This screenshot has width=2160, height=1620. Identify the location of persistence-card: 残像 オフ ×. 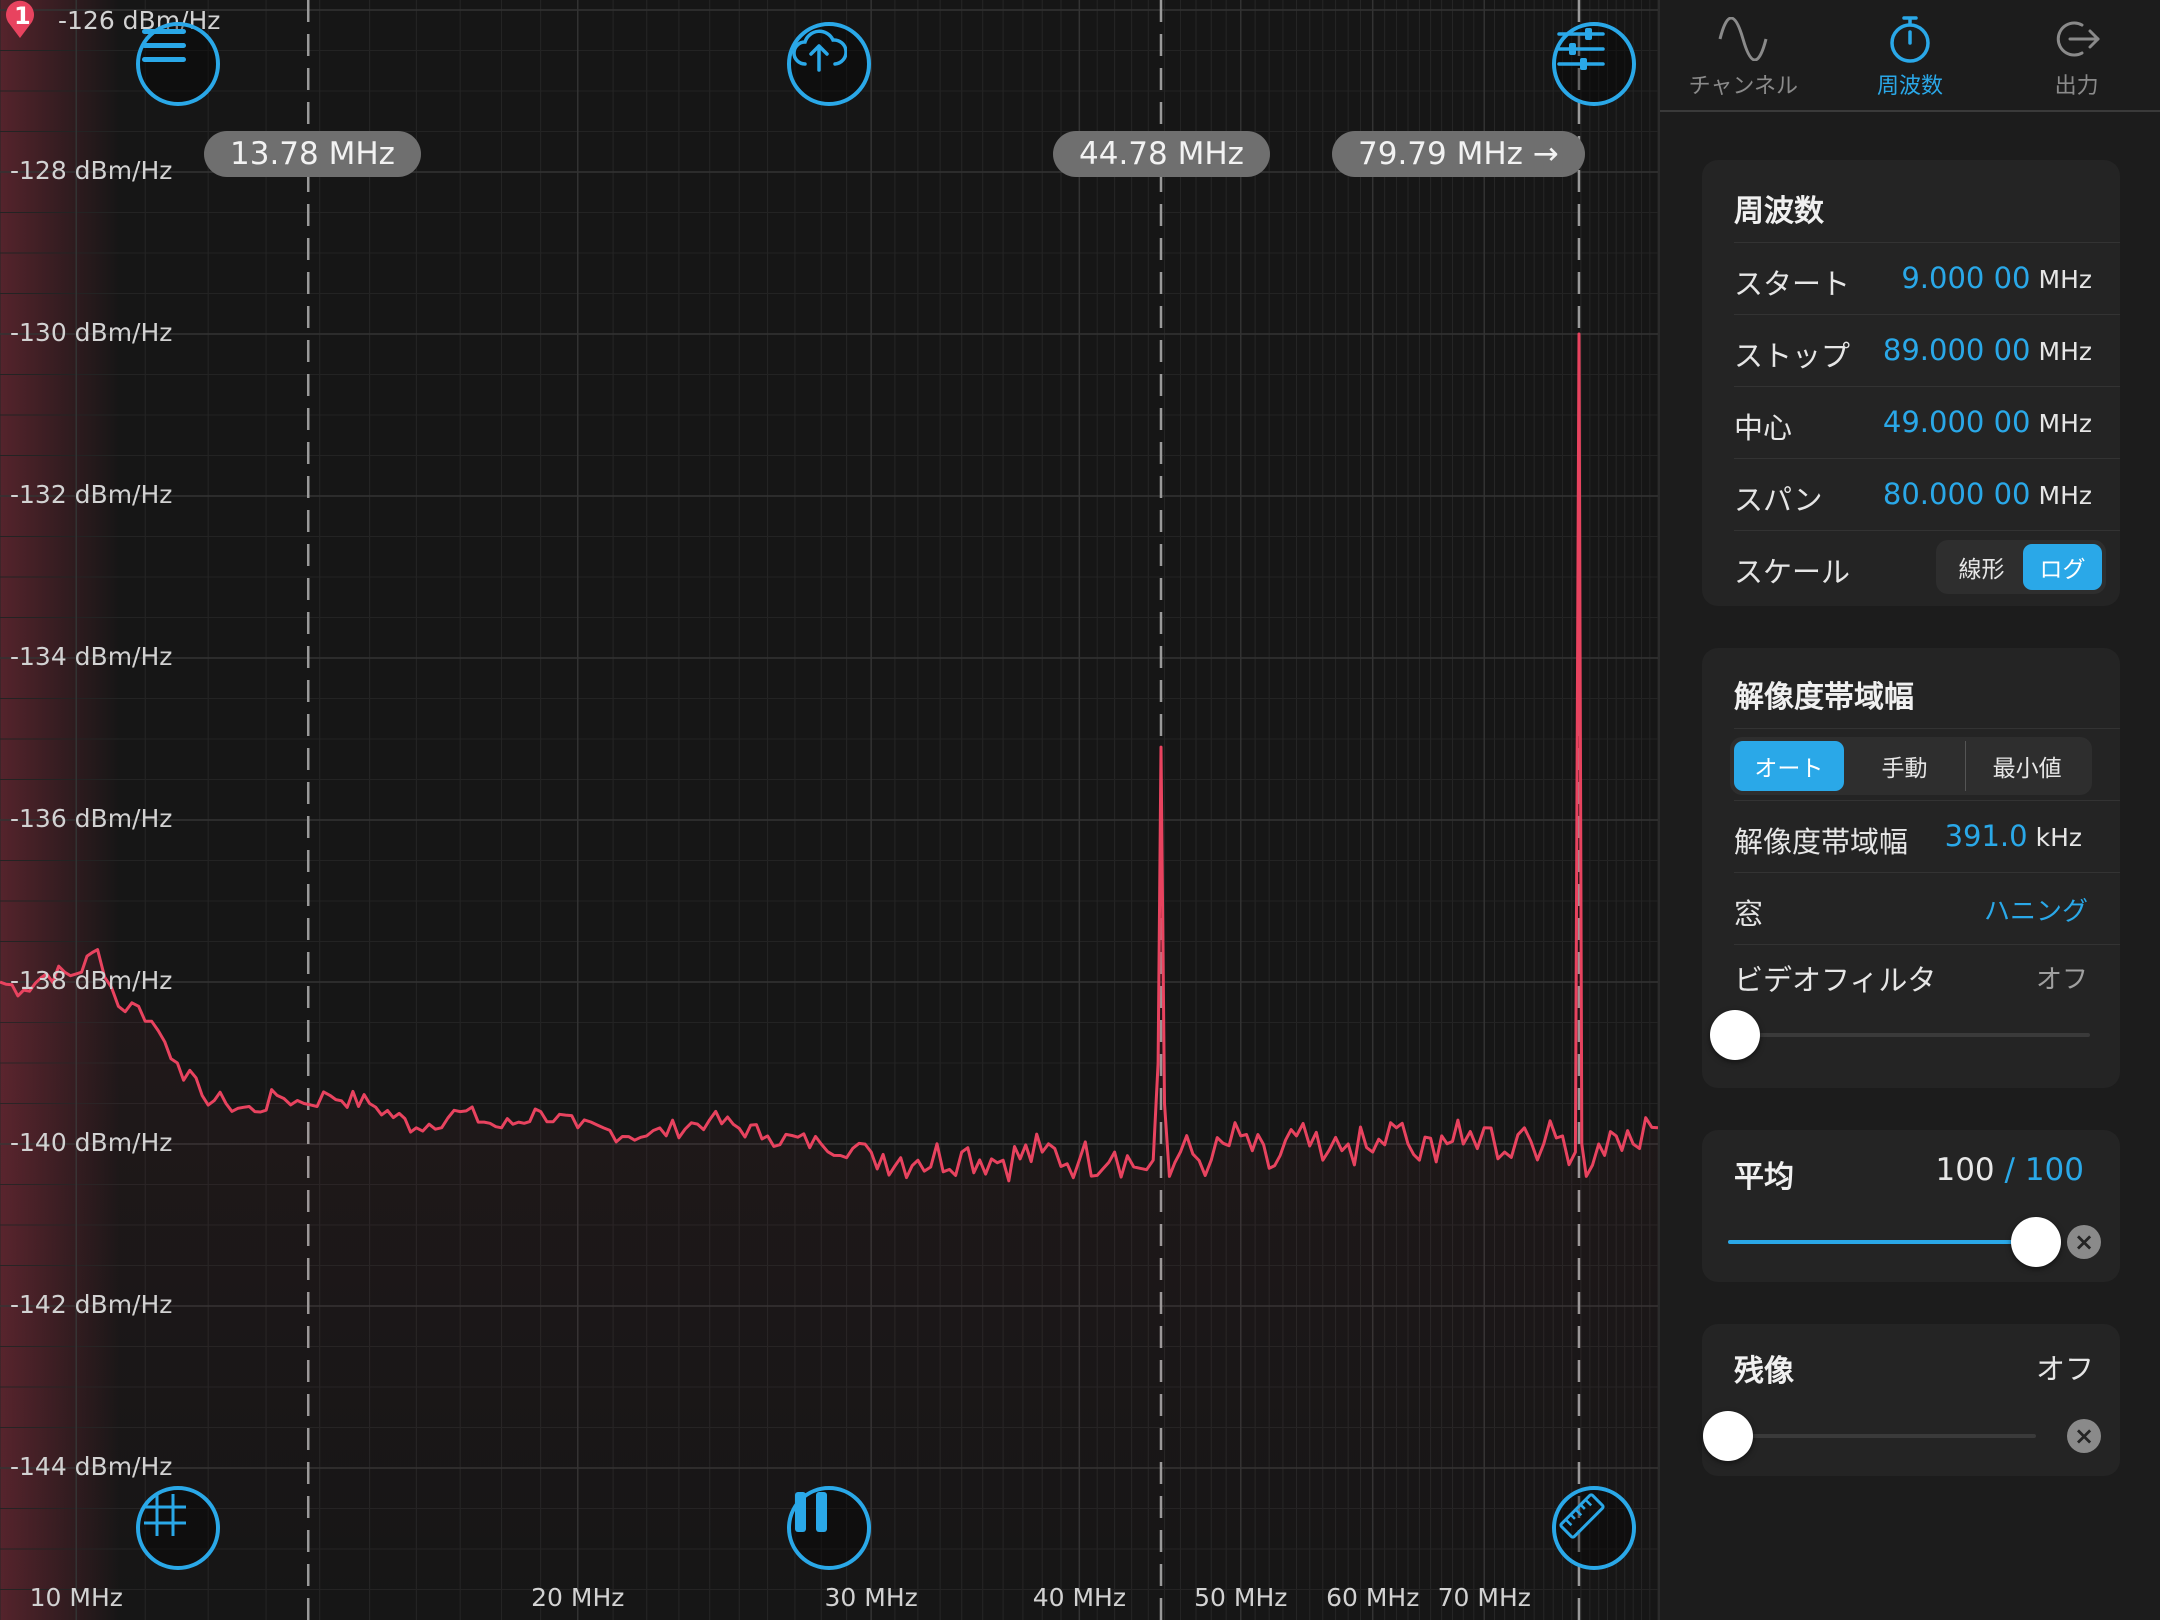
(1911, 1400).